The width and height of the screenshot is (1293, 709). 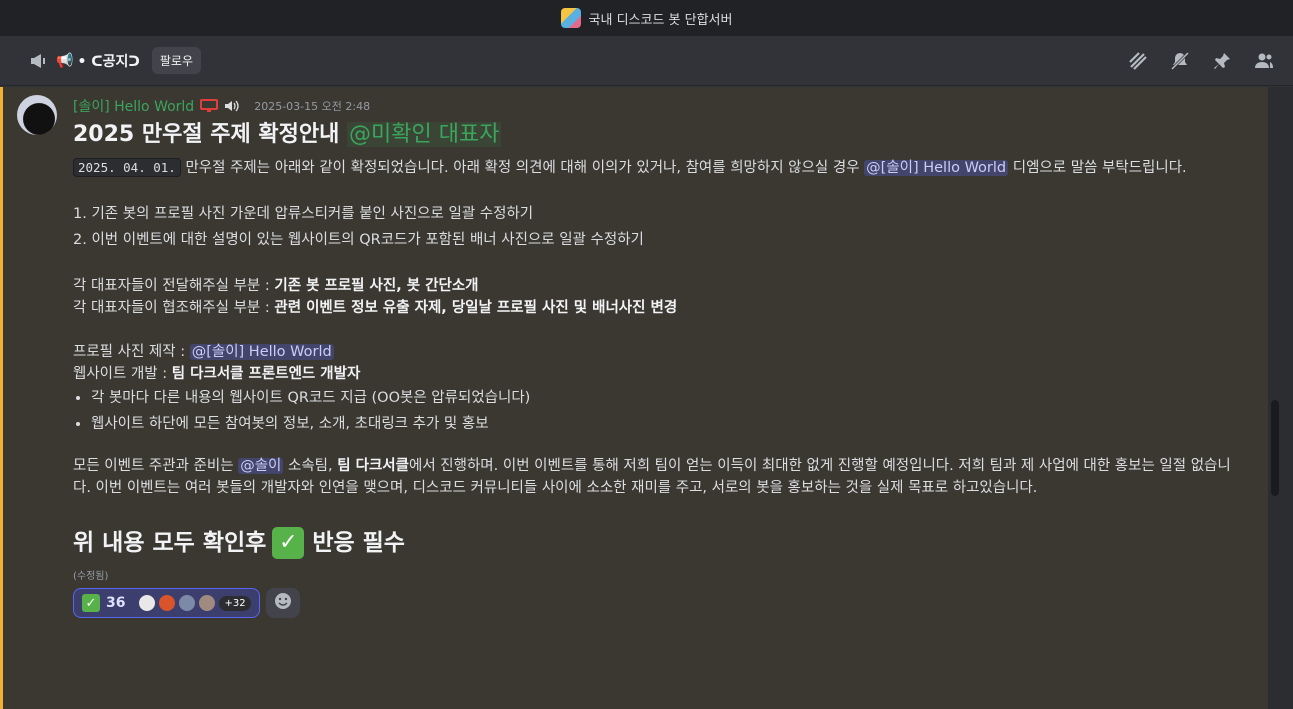 What do you see at coordinates (358, 543) in the screenshot?
I see `footer-heading-b: 반응 필수` at bounding box center [358, 543].